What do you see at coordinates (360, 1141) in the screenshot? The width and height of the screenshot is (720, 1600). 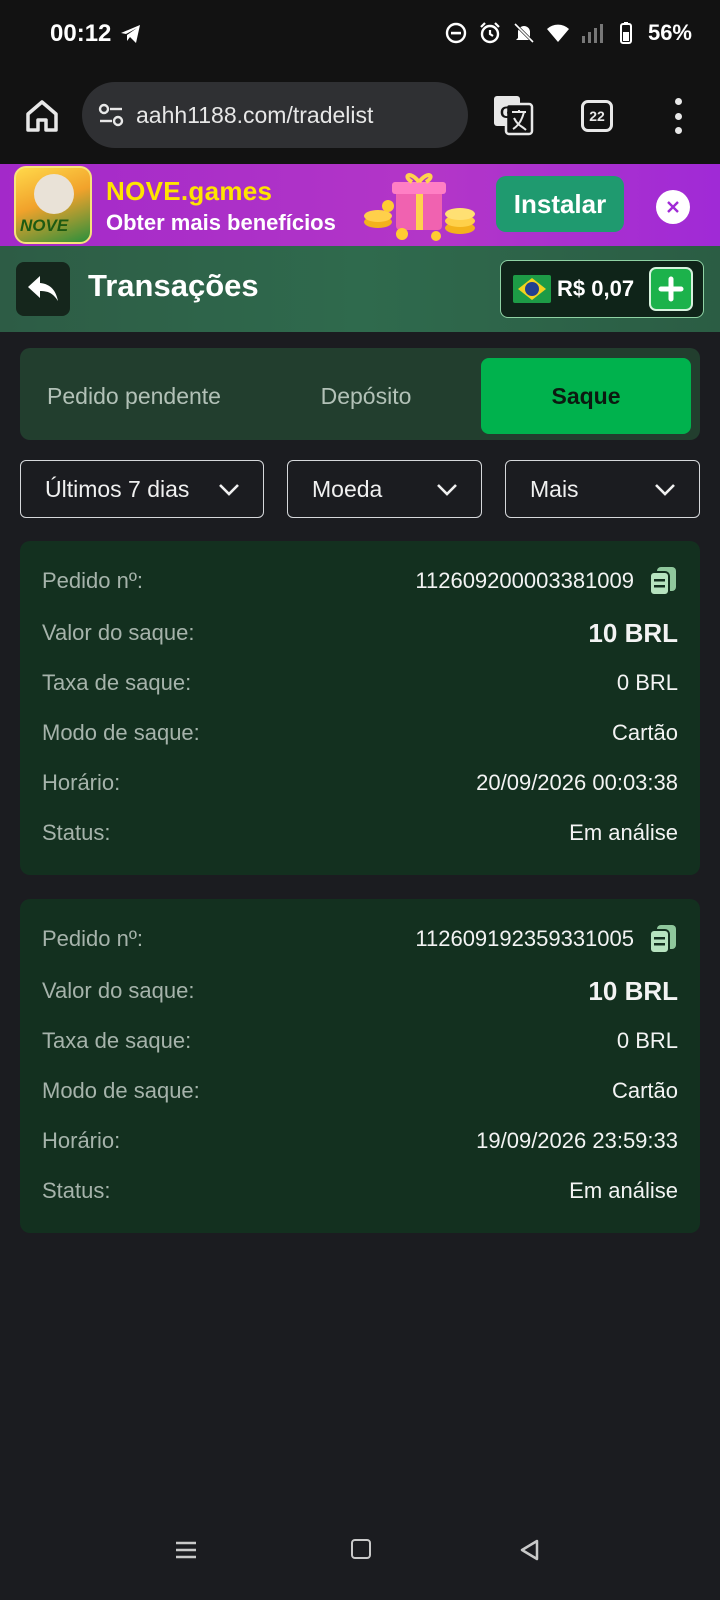 I see `time-row: Horário: 19/09/2026 23:59:33` at bounding box center [360, 1141].